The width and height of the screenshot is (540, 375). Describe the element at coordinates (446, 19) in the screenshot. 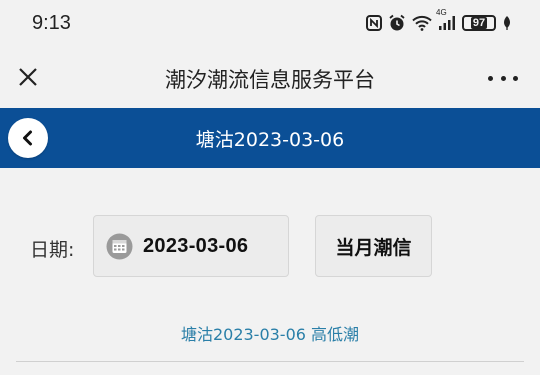

I see `signal-icon: 4G` at that location.